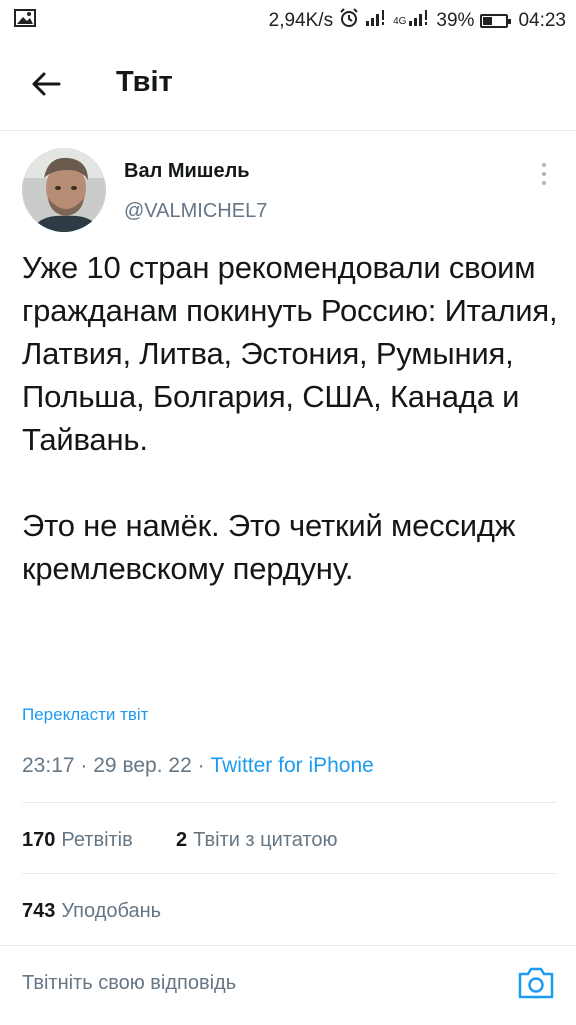  Describe the element at coordinates (195, 211) in the screenshot. I see `author-handle: @VALMICHEL7` at that location.